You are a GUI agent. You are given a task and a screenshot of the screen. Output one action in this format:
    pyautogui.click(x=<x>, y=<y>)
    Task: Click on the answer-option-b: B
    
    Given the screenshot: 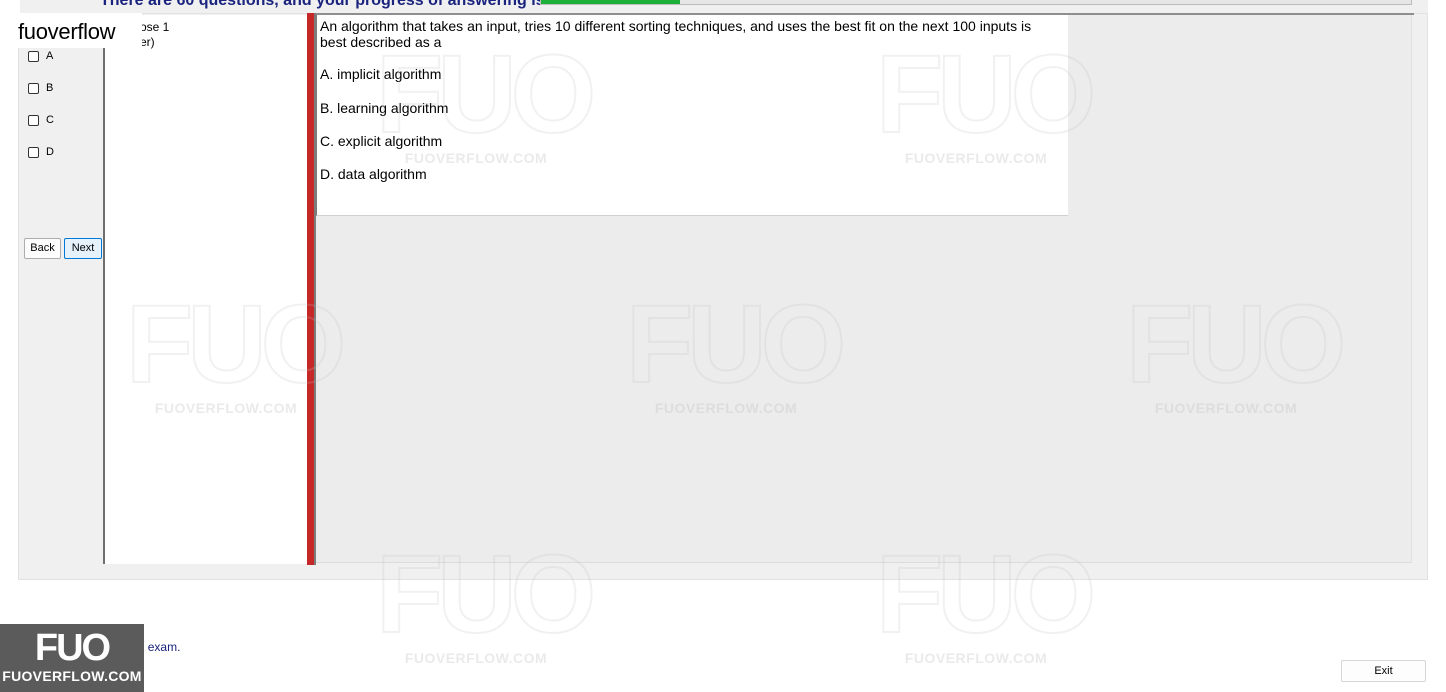 What is the action you would take?
    pyautogui.click(x=40, y=88)
    